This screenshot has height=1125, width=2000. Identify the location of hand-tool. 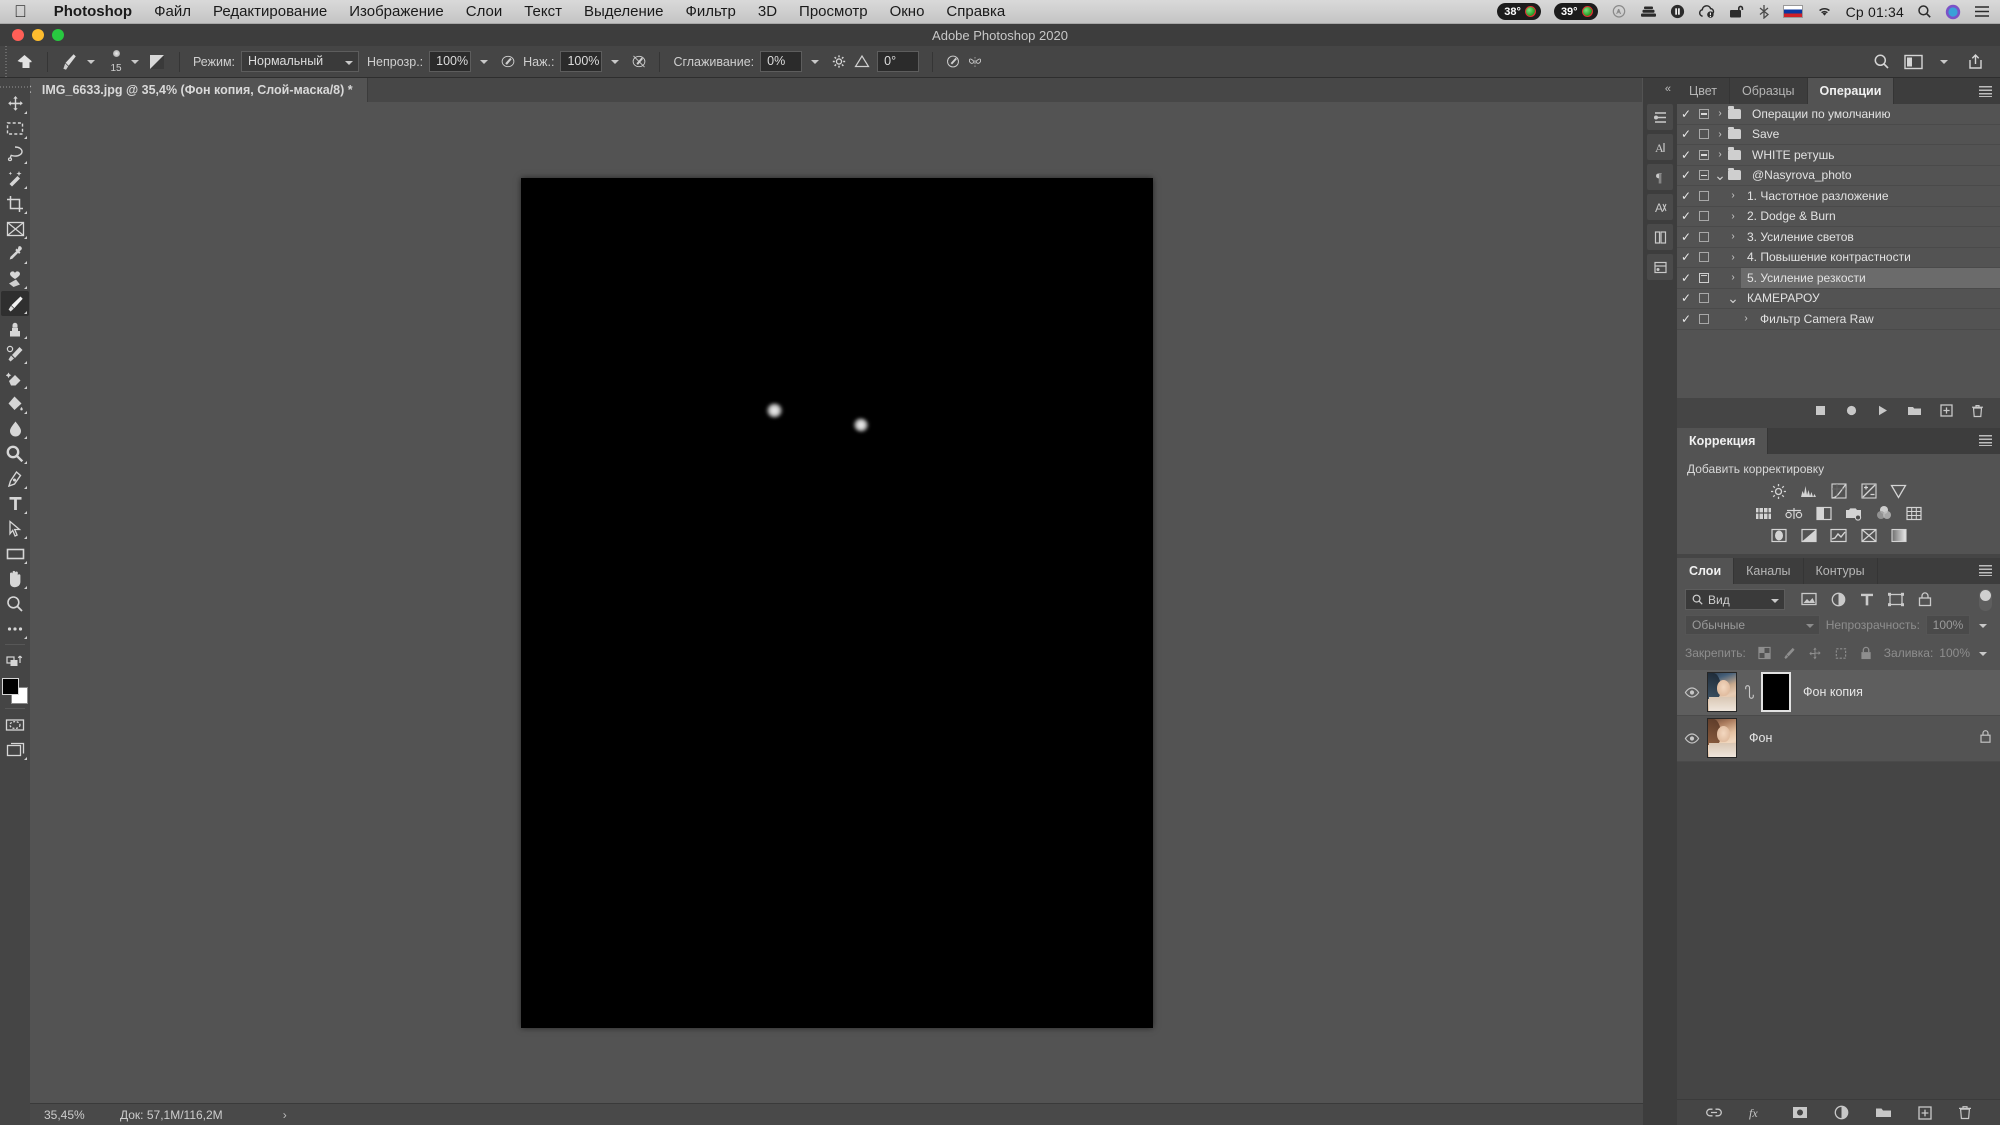
(15, 578).